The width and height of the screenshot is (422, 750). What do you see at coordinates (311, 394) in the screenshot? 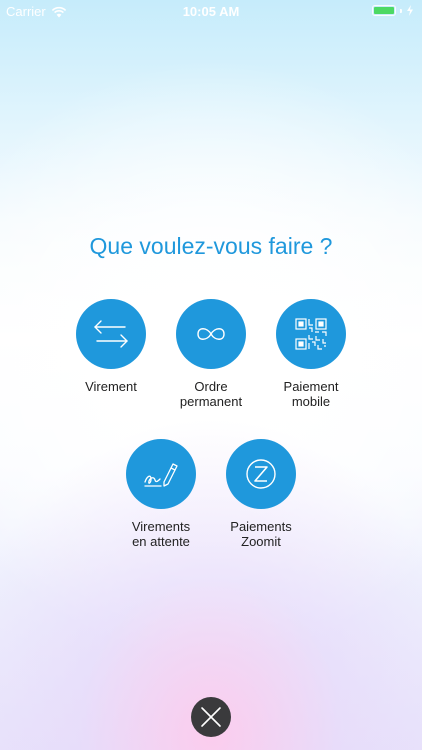
I see `paiement-mobile-label: Paiement mobile` at bounding box center [311, 394].